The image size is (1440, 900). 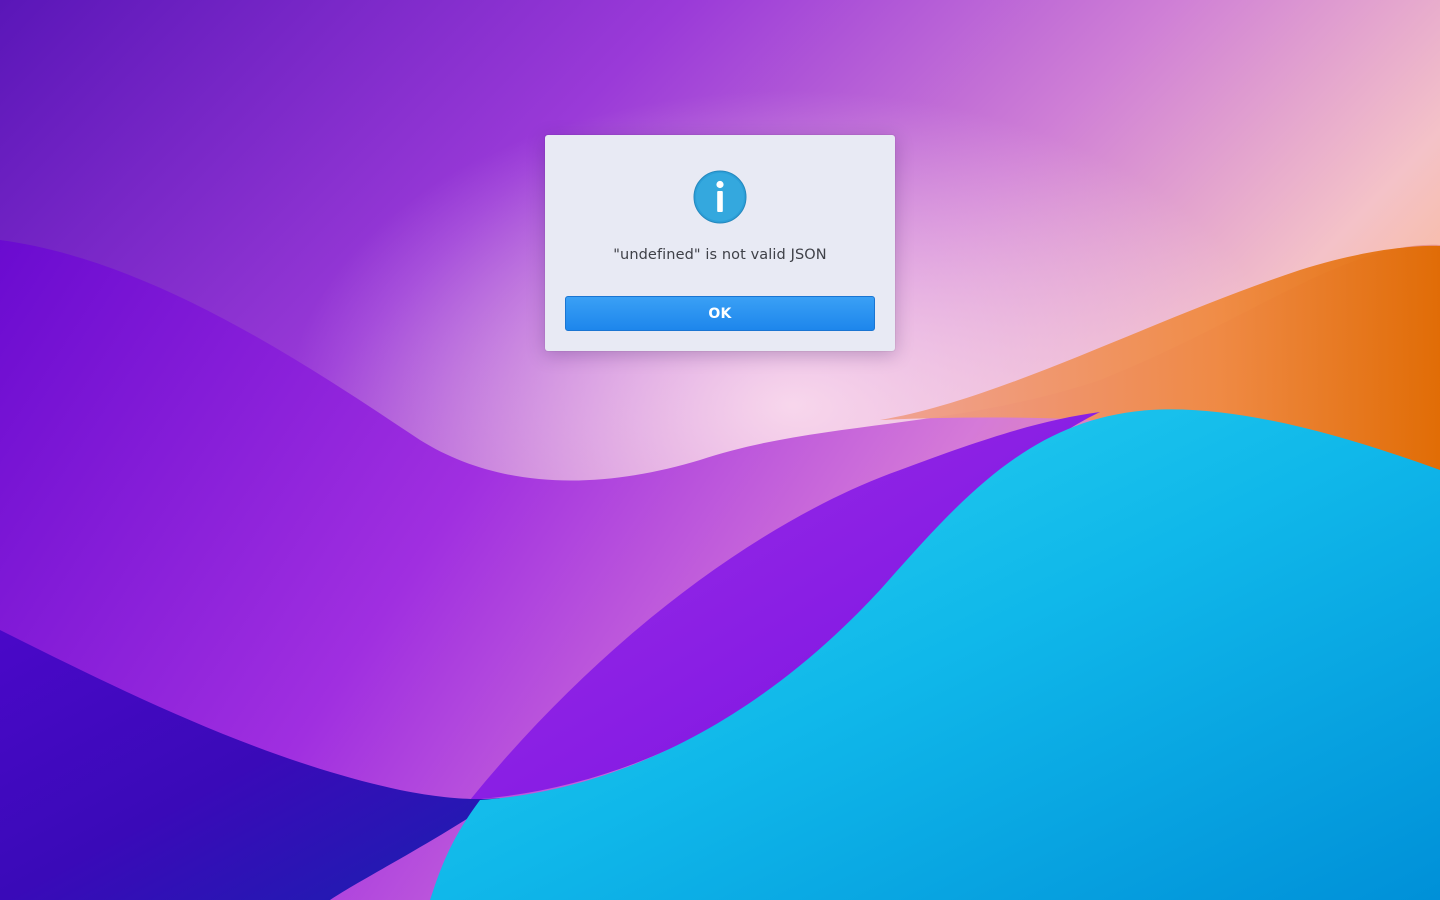 I want to click on info-icon, so click(x=720, y=197).